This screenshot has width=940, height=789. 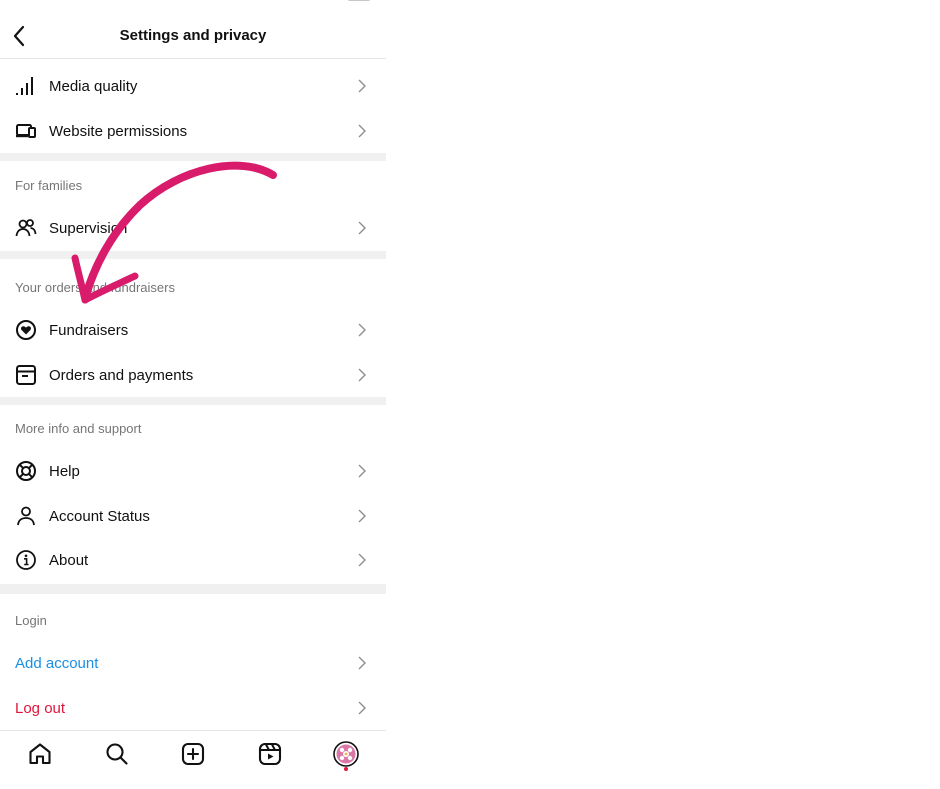 I want to click on account-status-label: Account Status, so click(x=99, y=516).